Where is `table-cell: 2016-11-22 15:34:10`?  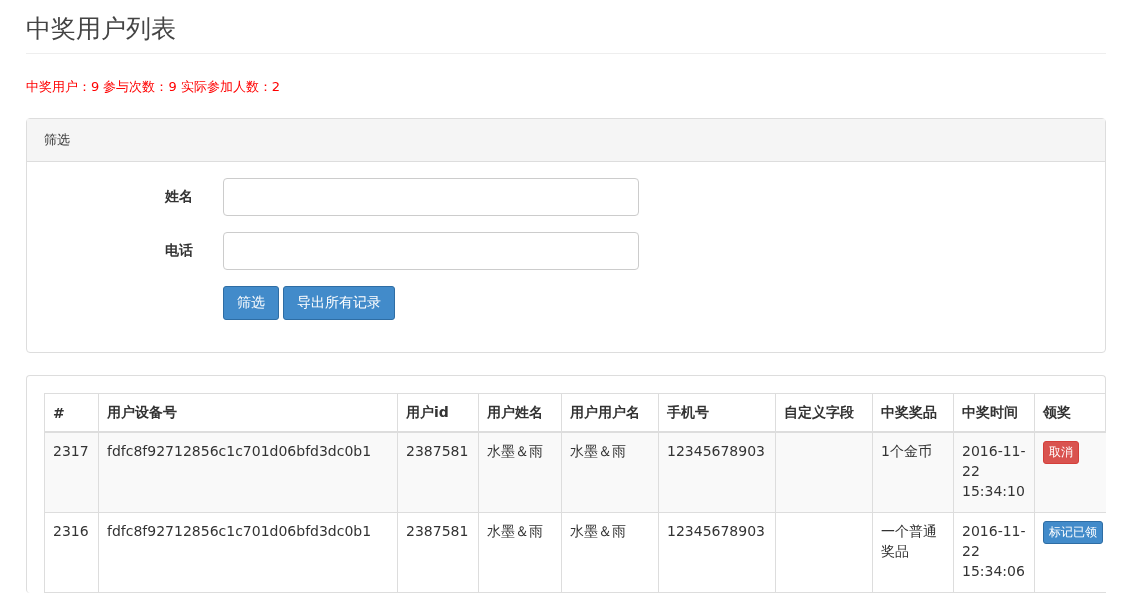 table-cell: 2016-11-22 15:34:10 is located at coordinates (994, 471).